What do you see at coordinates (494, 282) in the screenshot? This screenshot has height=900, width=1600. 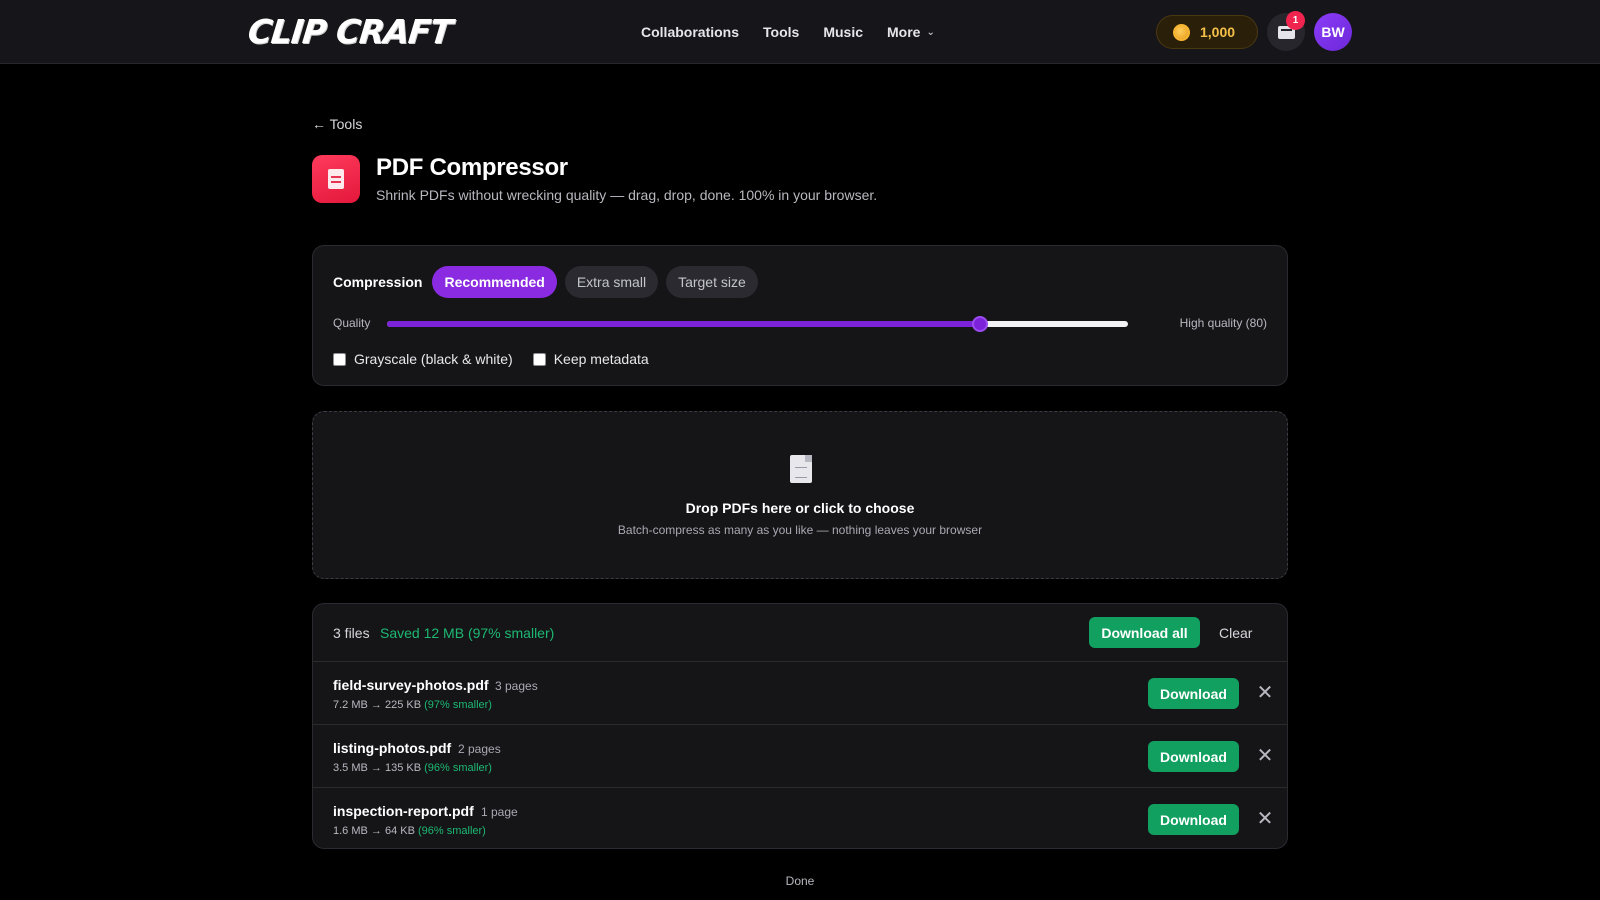 I see `mode-recommended-button: Recommended` at bounding box center [494, 282].